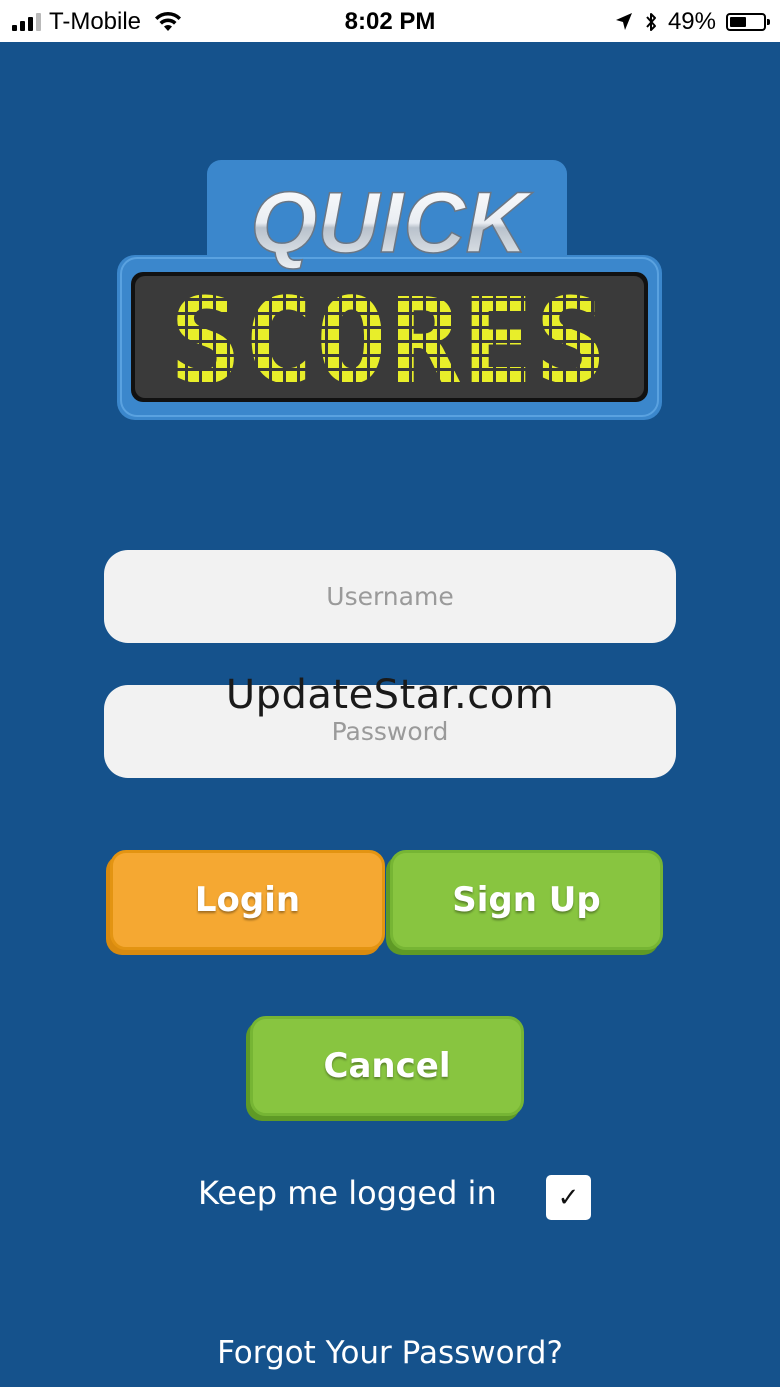 The image size is (780, 1387). I want to click on checkmark-icon: ✓, so click(568, 1197).